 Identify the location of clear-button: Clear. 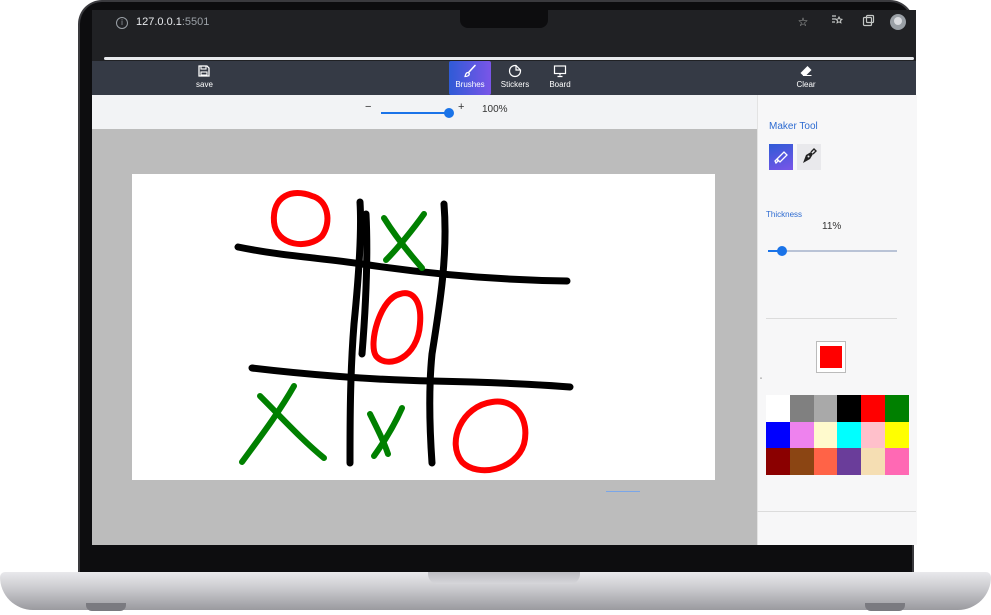
(806, 78).